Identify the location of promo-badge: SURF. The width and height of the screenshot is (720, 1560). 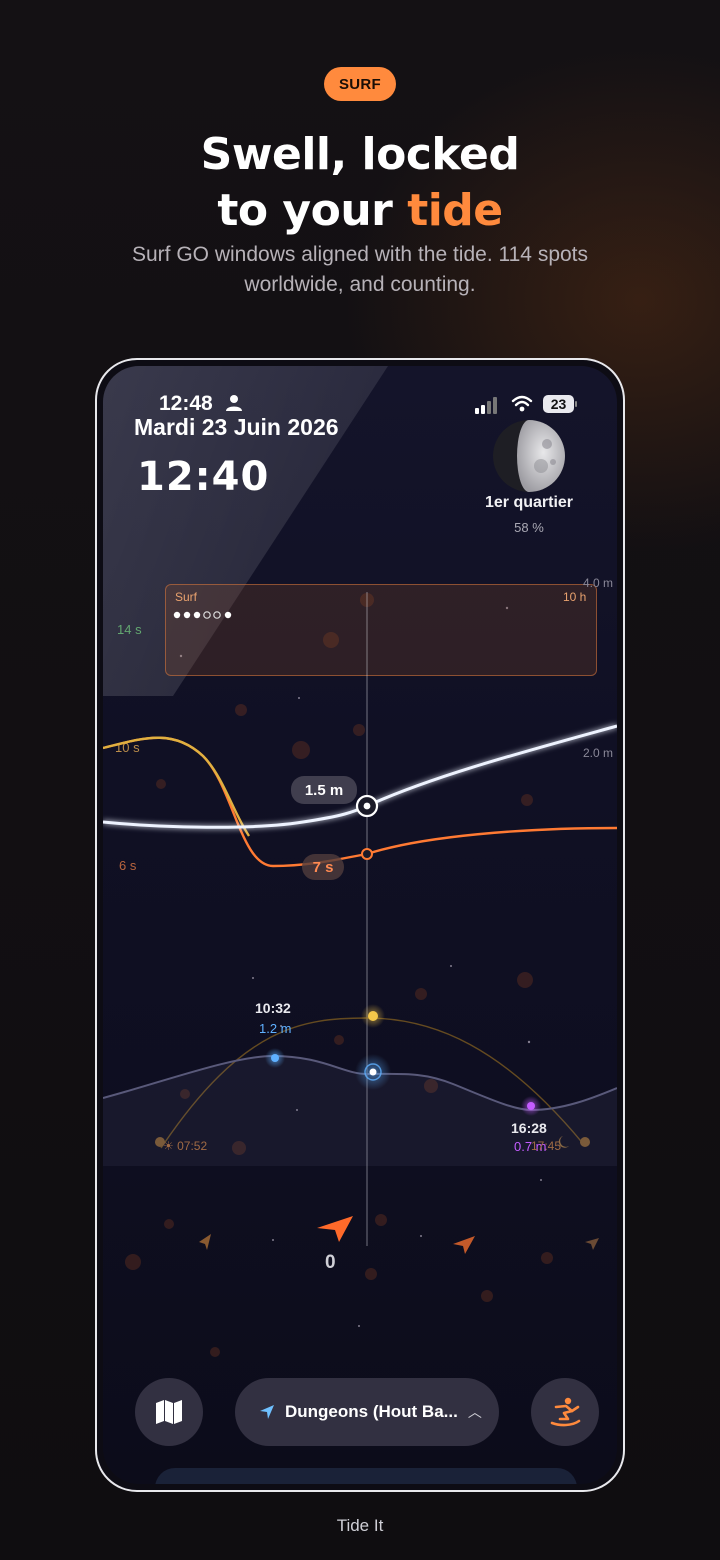
(360, 84).